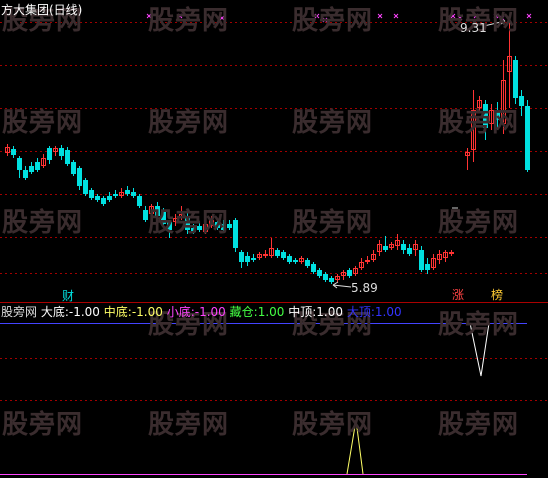 This screenshot has width=548, height=478. What do you see at coordinates (243, 312) in the screenshot?
I see `legend-cangcang-label: 藏仓:` at bounding box center [243, 312].